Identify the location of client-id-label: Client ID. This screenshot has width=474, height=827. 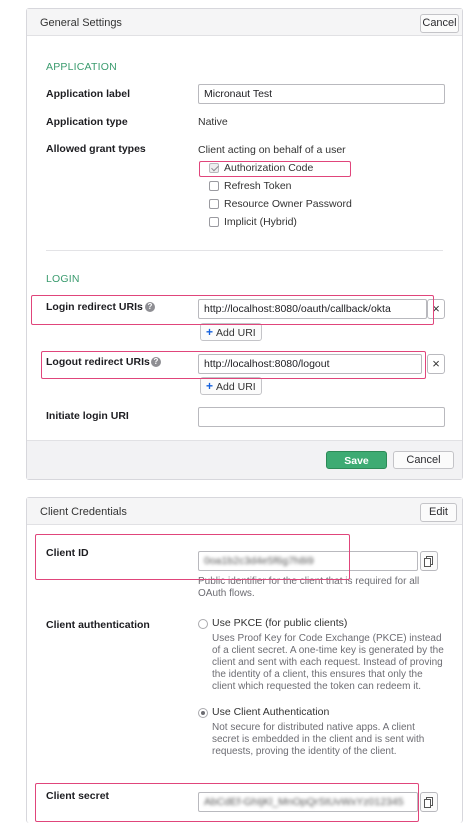
(67, 553).